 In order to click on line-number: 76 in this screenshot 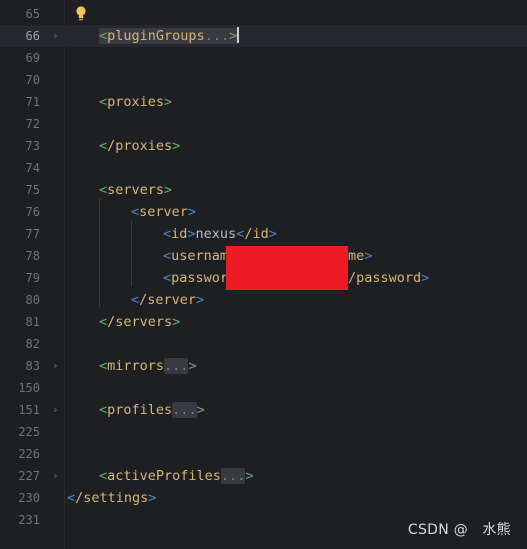, I will do `click(32, 212)`.